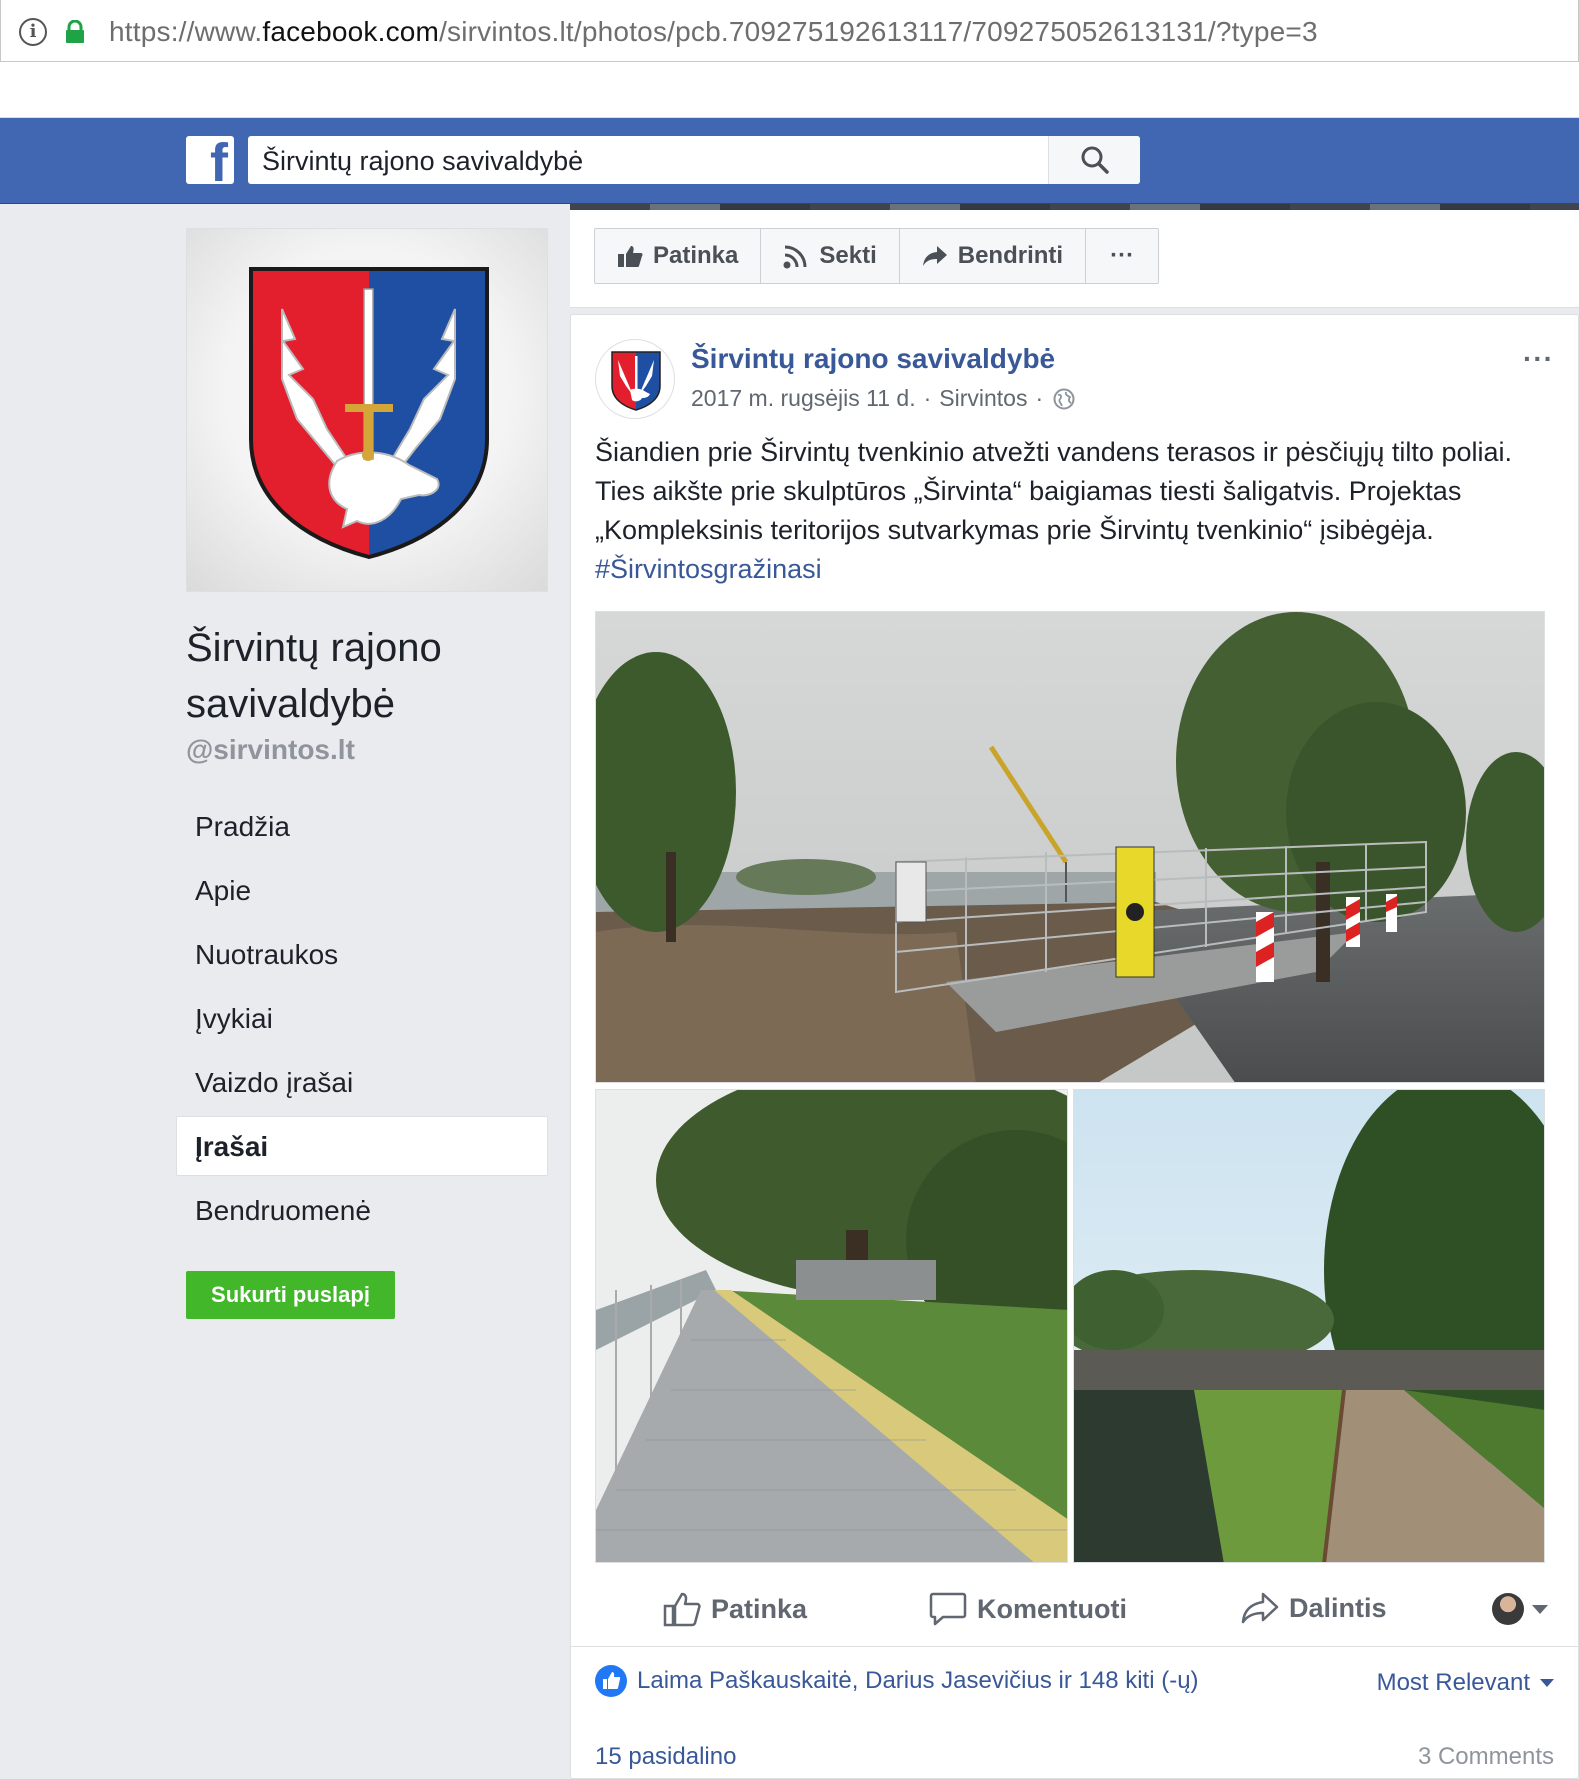 This screenshot has height=1779, width=1579. I want to click on lock-icon, so click(75, 31).